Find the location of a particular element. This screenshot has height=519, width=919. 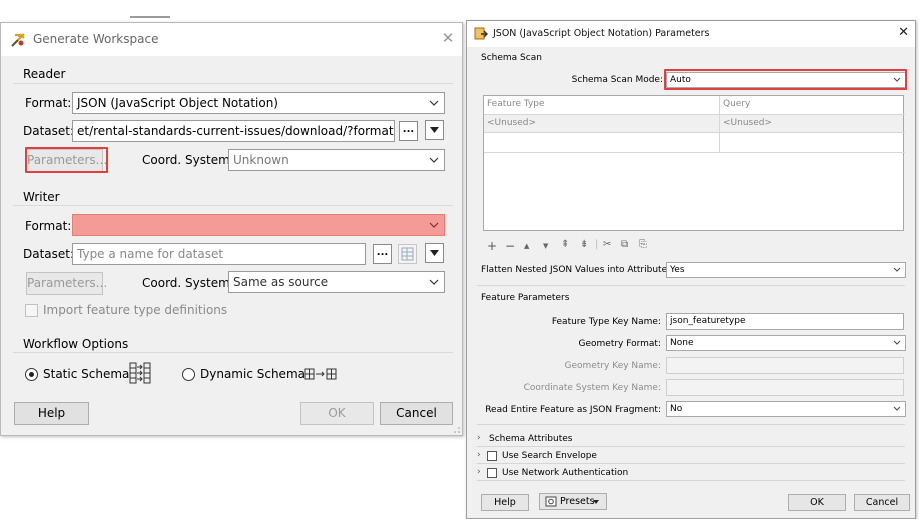

writer-dataset-menu-button is located at coordinates (434, 253).